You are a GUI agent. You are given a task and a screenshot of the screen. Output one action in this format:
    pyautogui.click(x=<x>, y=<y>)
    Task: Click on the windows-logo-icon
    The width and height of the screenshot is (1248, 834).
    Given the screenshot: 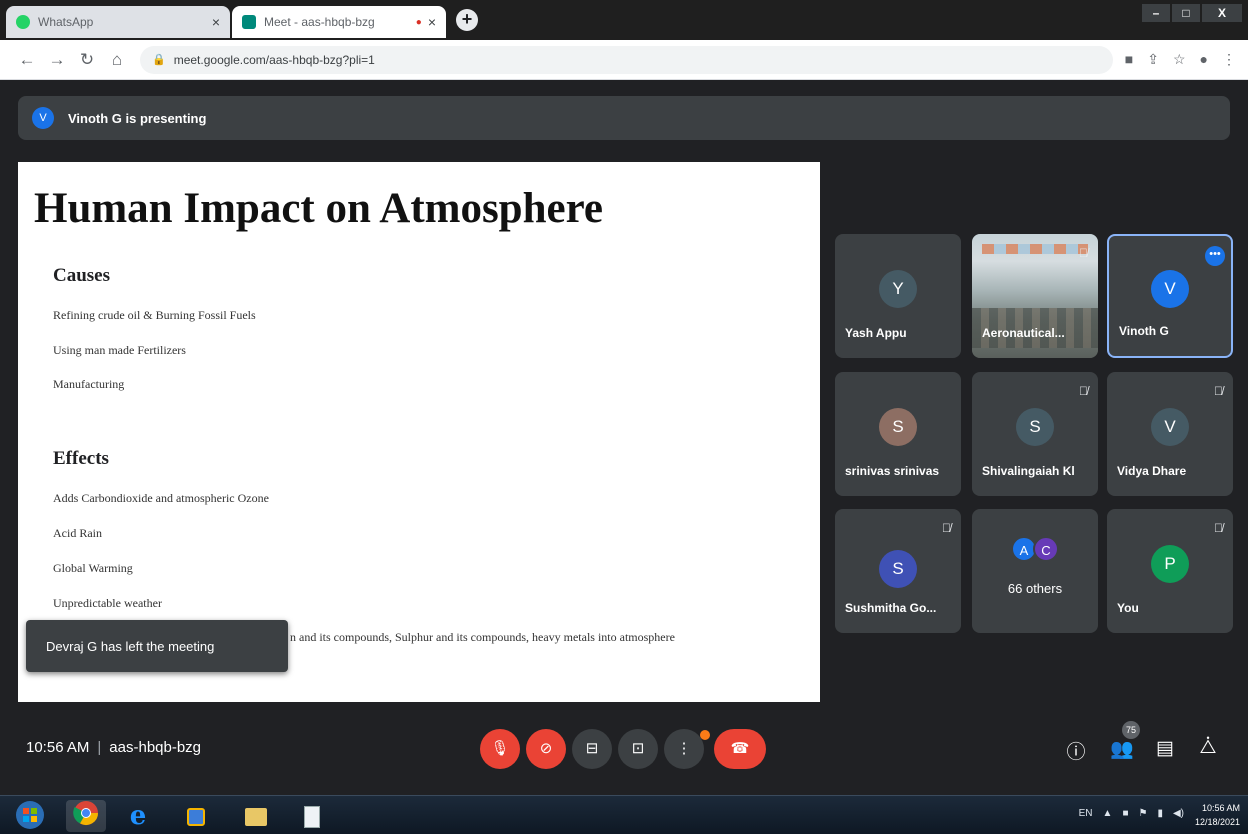 What is the action you would take?
    pyautogui.click(x=30, y=815)
    